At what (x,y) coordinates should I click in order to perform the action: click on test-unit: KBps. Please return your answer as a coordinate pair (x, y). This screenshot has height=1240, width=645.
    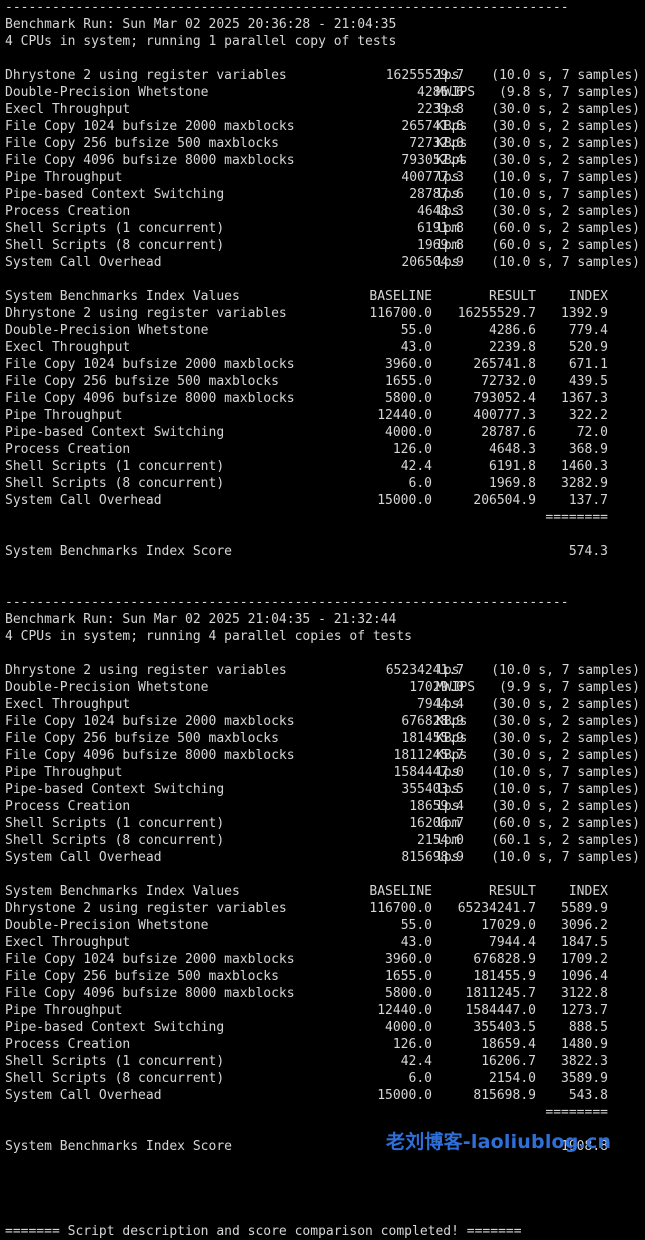
    Looking at the image, I should click on (452, 126).